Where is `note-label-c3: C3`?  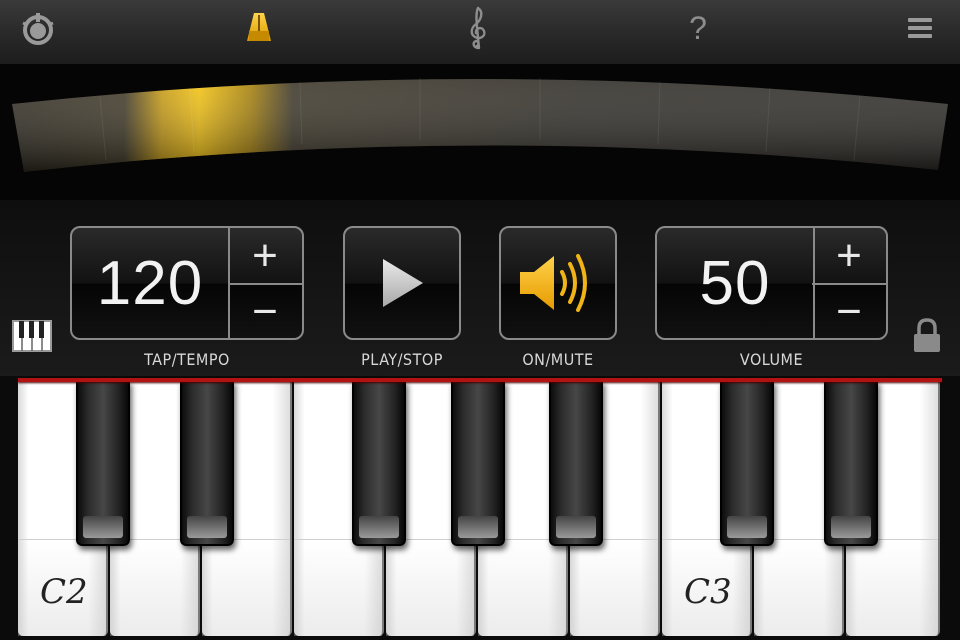
note-label-c3: C3 is located at coordinates (708, 592).